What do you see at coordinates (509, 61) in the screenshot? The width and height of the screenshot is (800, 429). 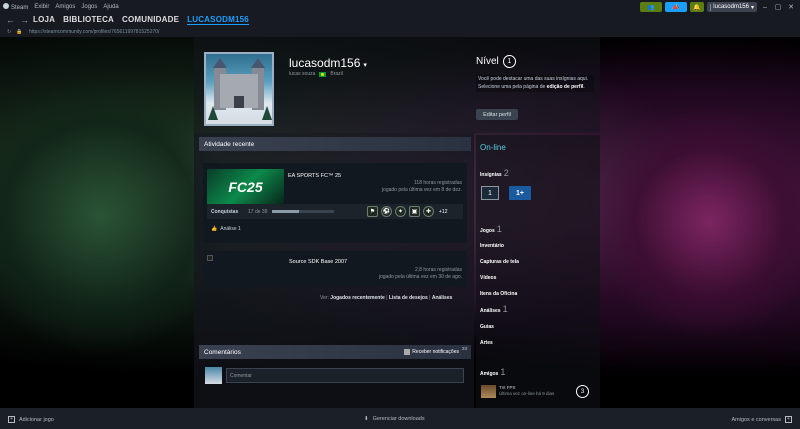 I see `level-badge: 1` at bounding box center [509, 61].